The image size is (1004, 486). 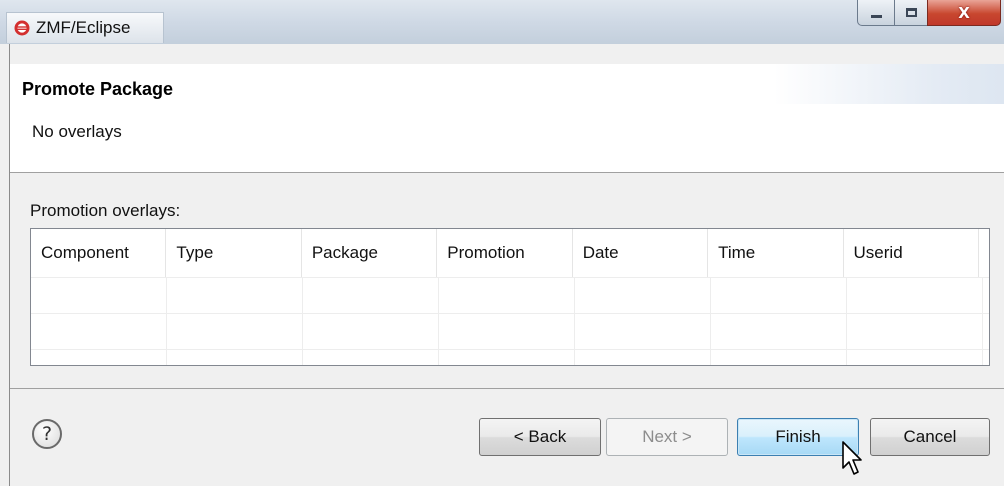 What do you see at coordinates (889, 84) in the screenshot?
I see `header-banner-shade` at bounding box center [889, 84].